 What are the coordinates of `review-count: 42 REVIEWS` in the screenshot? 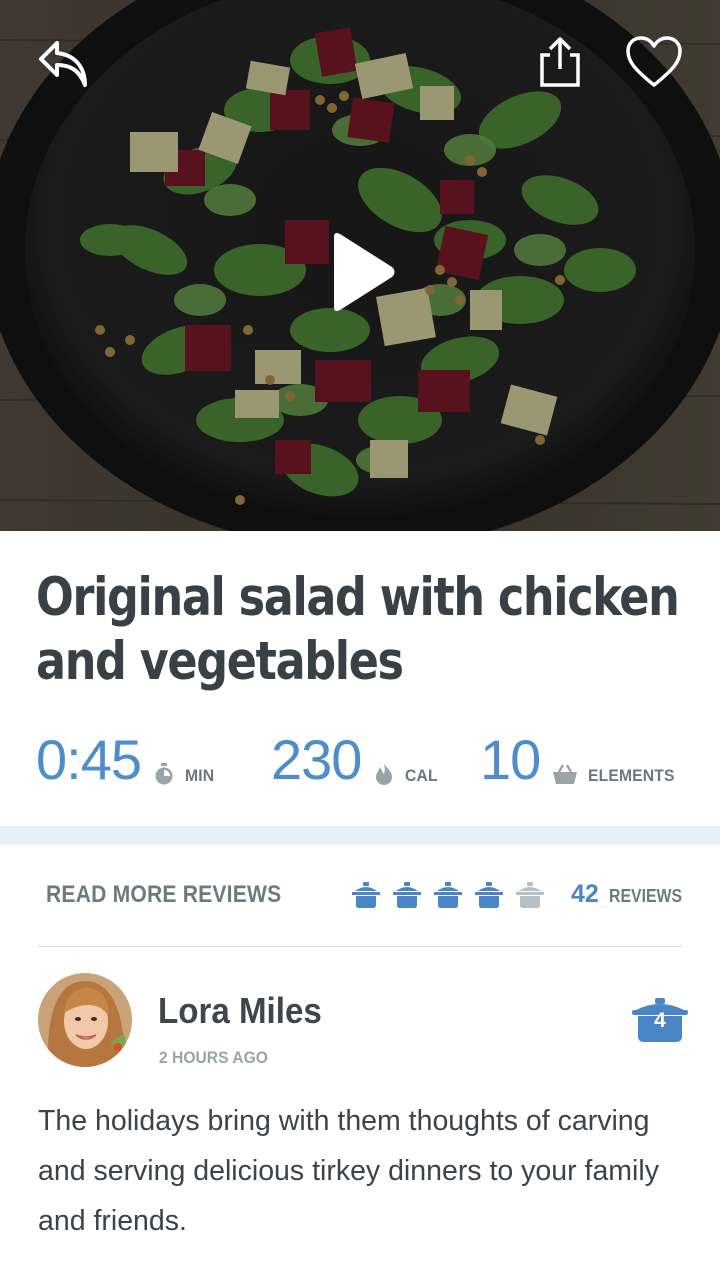 It's located at (631, 894).